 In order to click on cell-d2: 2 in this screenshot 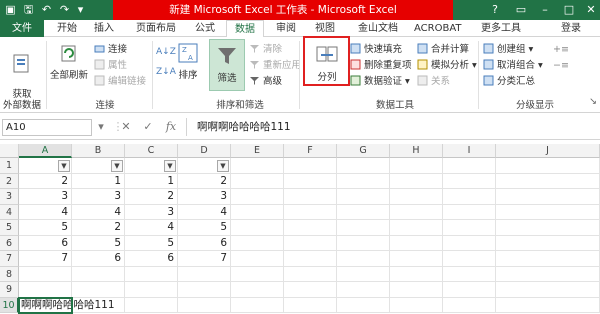, I will do `click(204, 182)`.